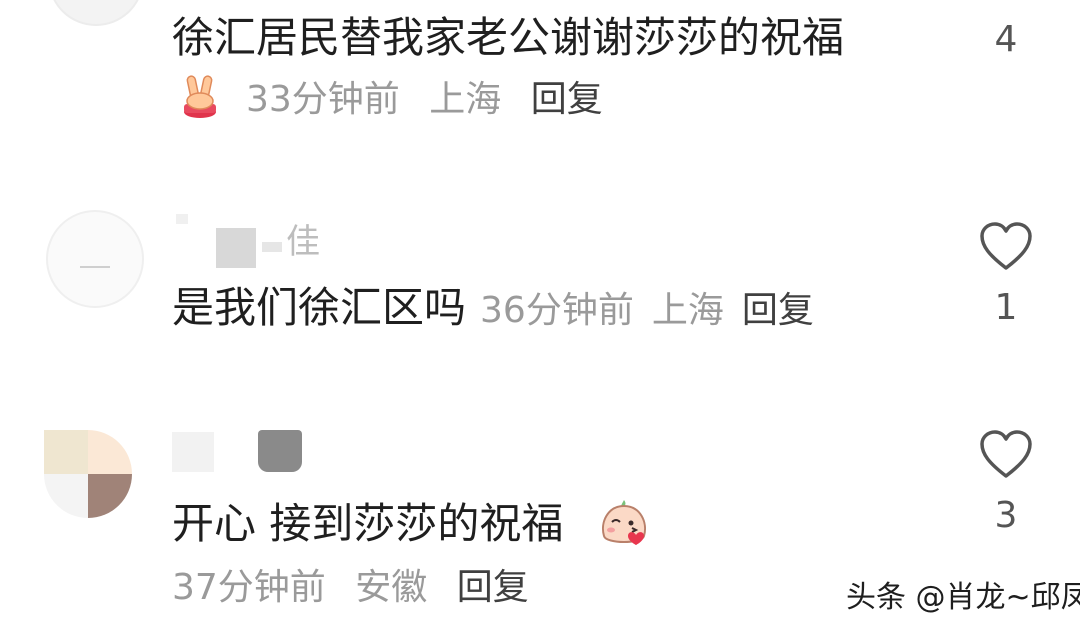 This screenshot has height=628, width=1080. I want to click on comment-body: 开心 接到莎莎的祝福, so click(368, 523).